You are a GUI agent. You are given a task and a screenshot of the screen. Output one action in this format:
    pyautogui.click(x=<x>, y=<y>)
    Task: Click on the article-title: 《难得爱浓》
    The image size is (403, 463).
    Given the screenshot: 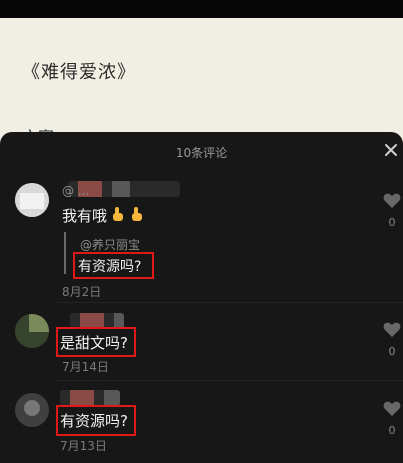 What is the action you would take?
    pyautogui.click(x=79, y=72)
    